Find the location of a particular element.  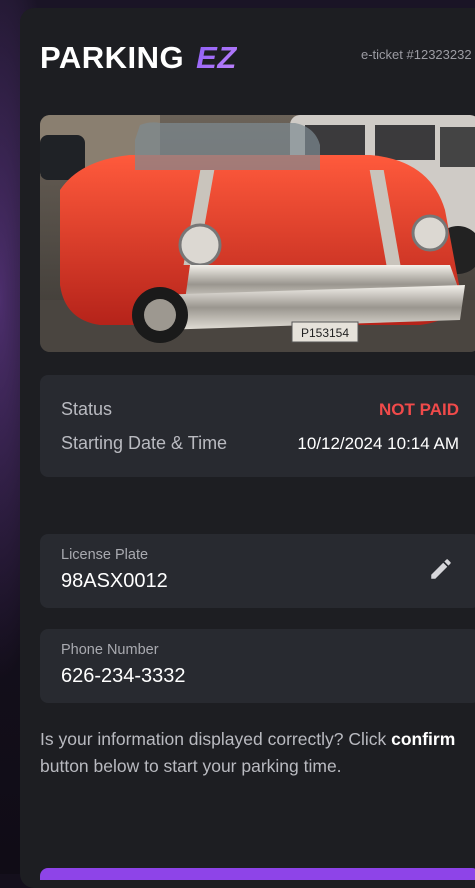

phone-number-value: 626-234-3332 is located at coordinates (123, 676).